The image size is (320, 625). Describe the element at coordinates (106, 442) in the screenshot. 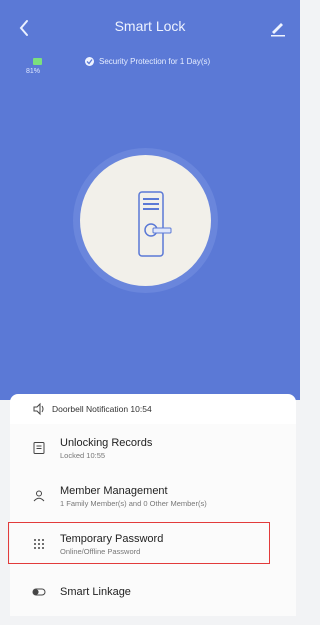

I see `menu-label: Unlocking Records` at that location.